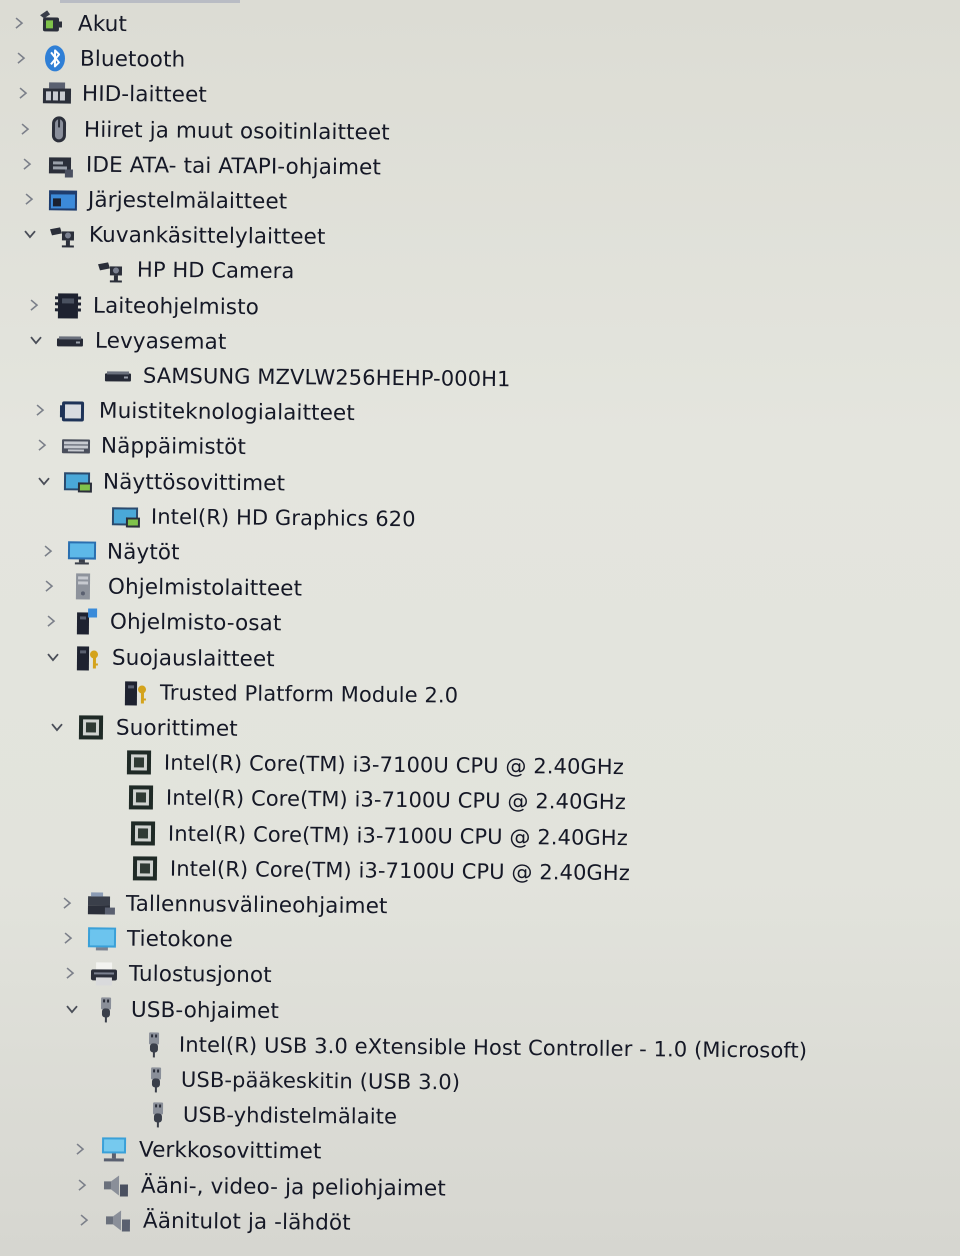 This screenshot has height=1256, width=960. I want to click on category-hiiret-ja-muut-osoitinlaitteet-label: Hiiret ja muut osoitinlaitteet, so click(236, 130).